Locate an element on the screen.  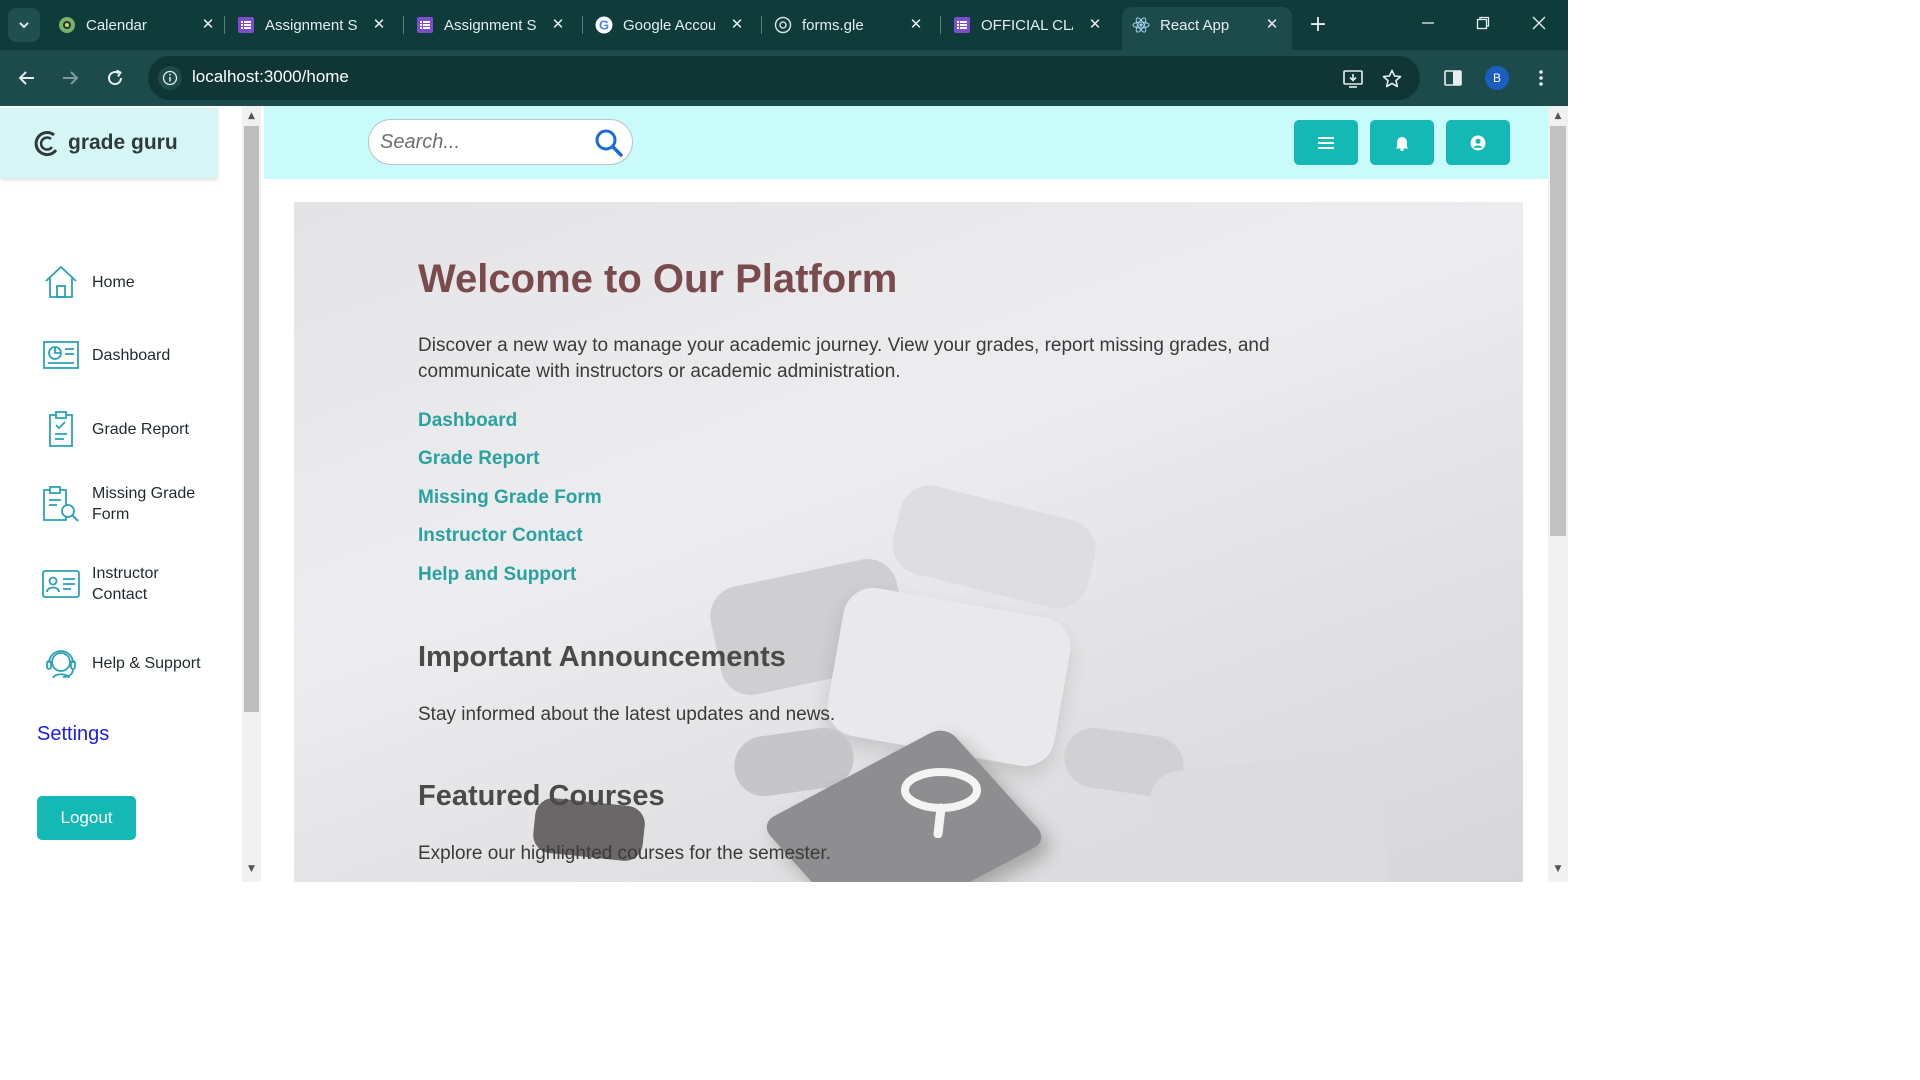
notifications-button is located at coordinates (1402, 142).